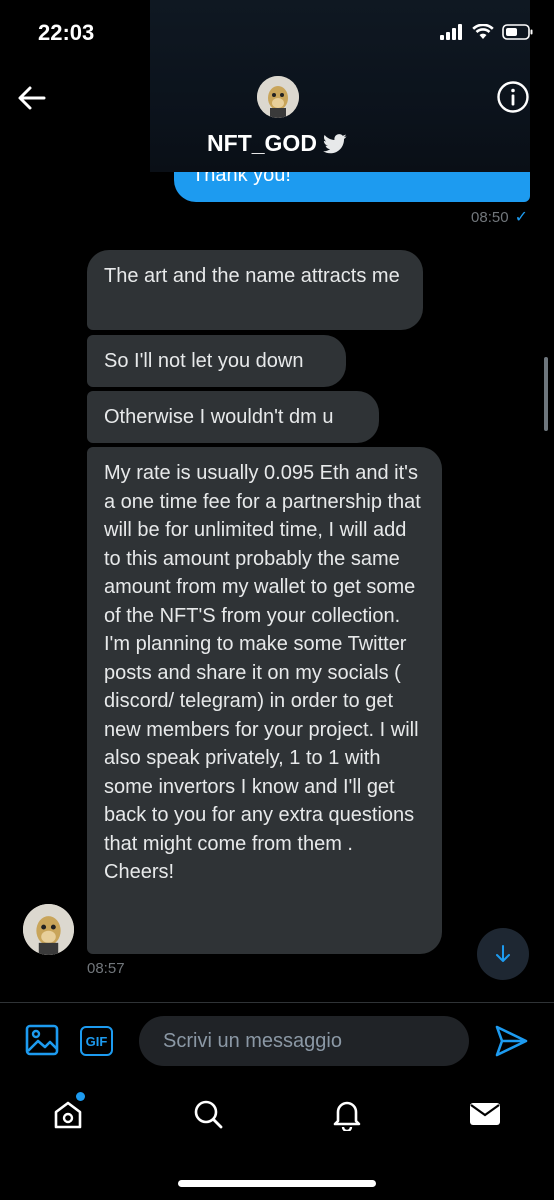 The height and width of the screenshot is (1200, 554). I want to click on bell-icon, so click(347, 1116).